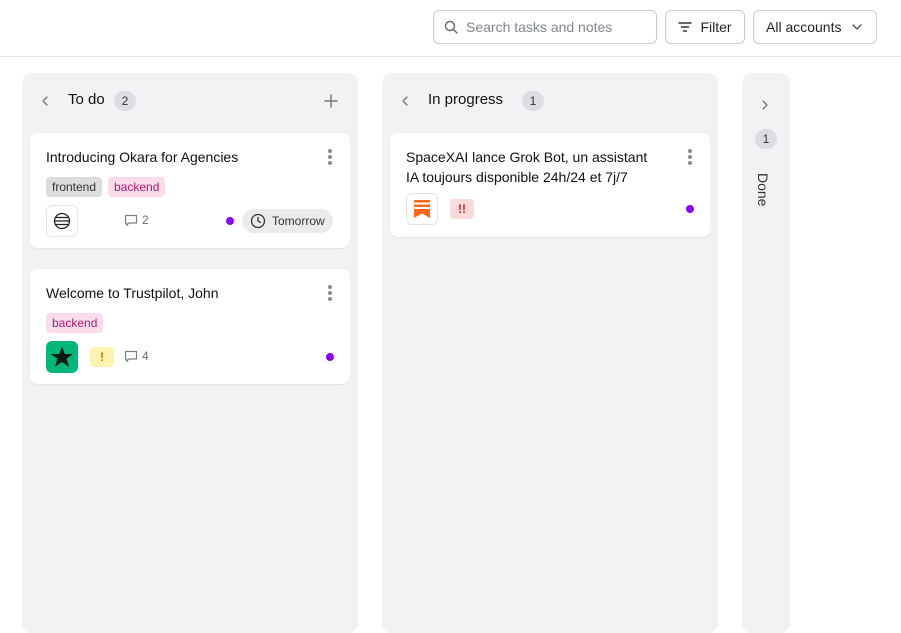 The height and width of the screenshot is (633, 901). What do you see at coordinates (258, 221) in the screenshot?
I see `clock-icon` at bounding box center [258, 221].